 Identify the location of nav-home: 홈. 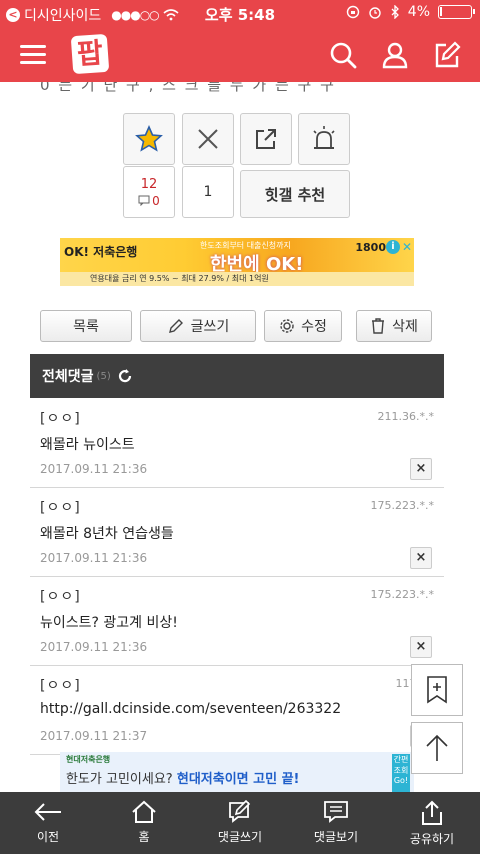
(144, 823).